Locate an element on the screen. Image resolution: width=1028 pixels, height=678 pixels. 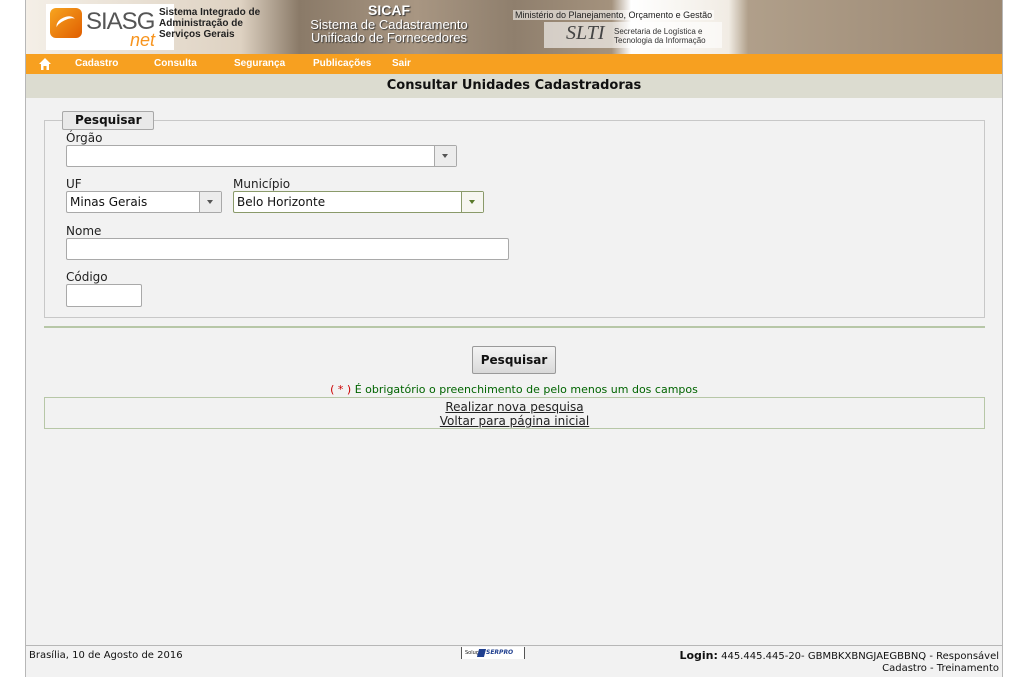
pesquisar-button: Pesquisar is located at coordinates (514, 360).